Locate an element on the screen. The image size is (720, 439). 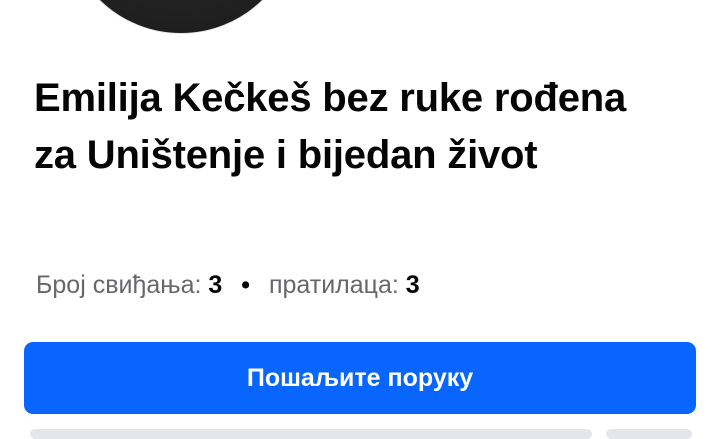
likes-label: Број свиђања: is located at coordinates (119, 285).